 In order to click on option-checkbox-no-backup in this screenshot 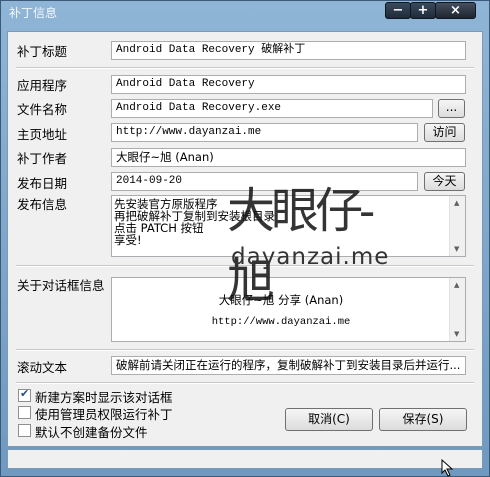, I will do `click(24, 430)`.